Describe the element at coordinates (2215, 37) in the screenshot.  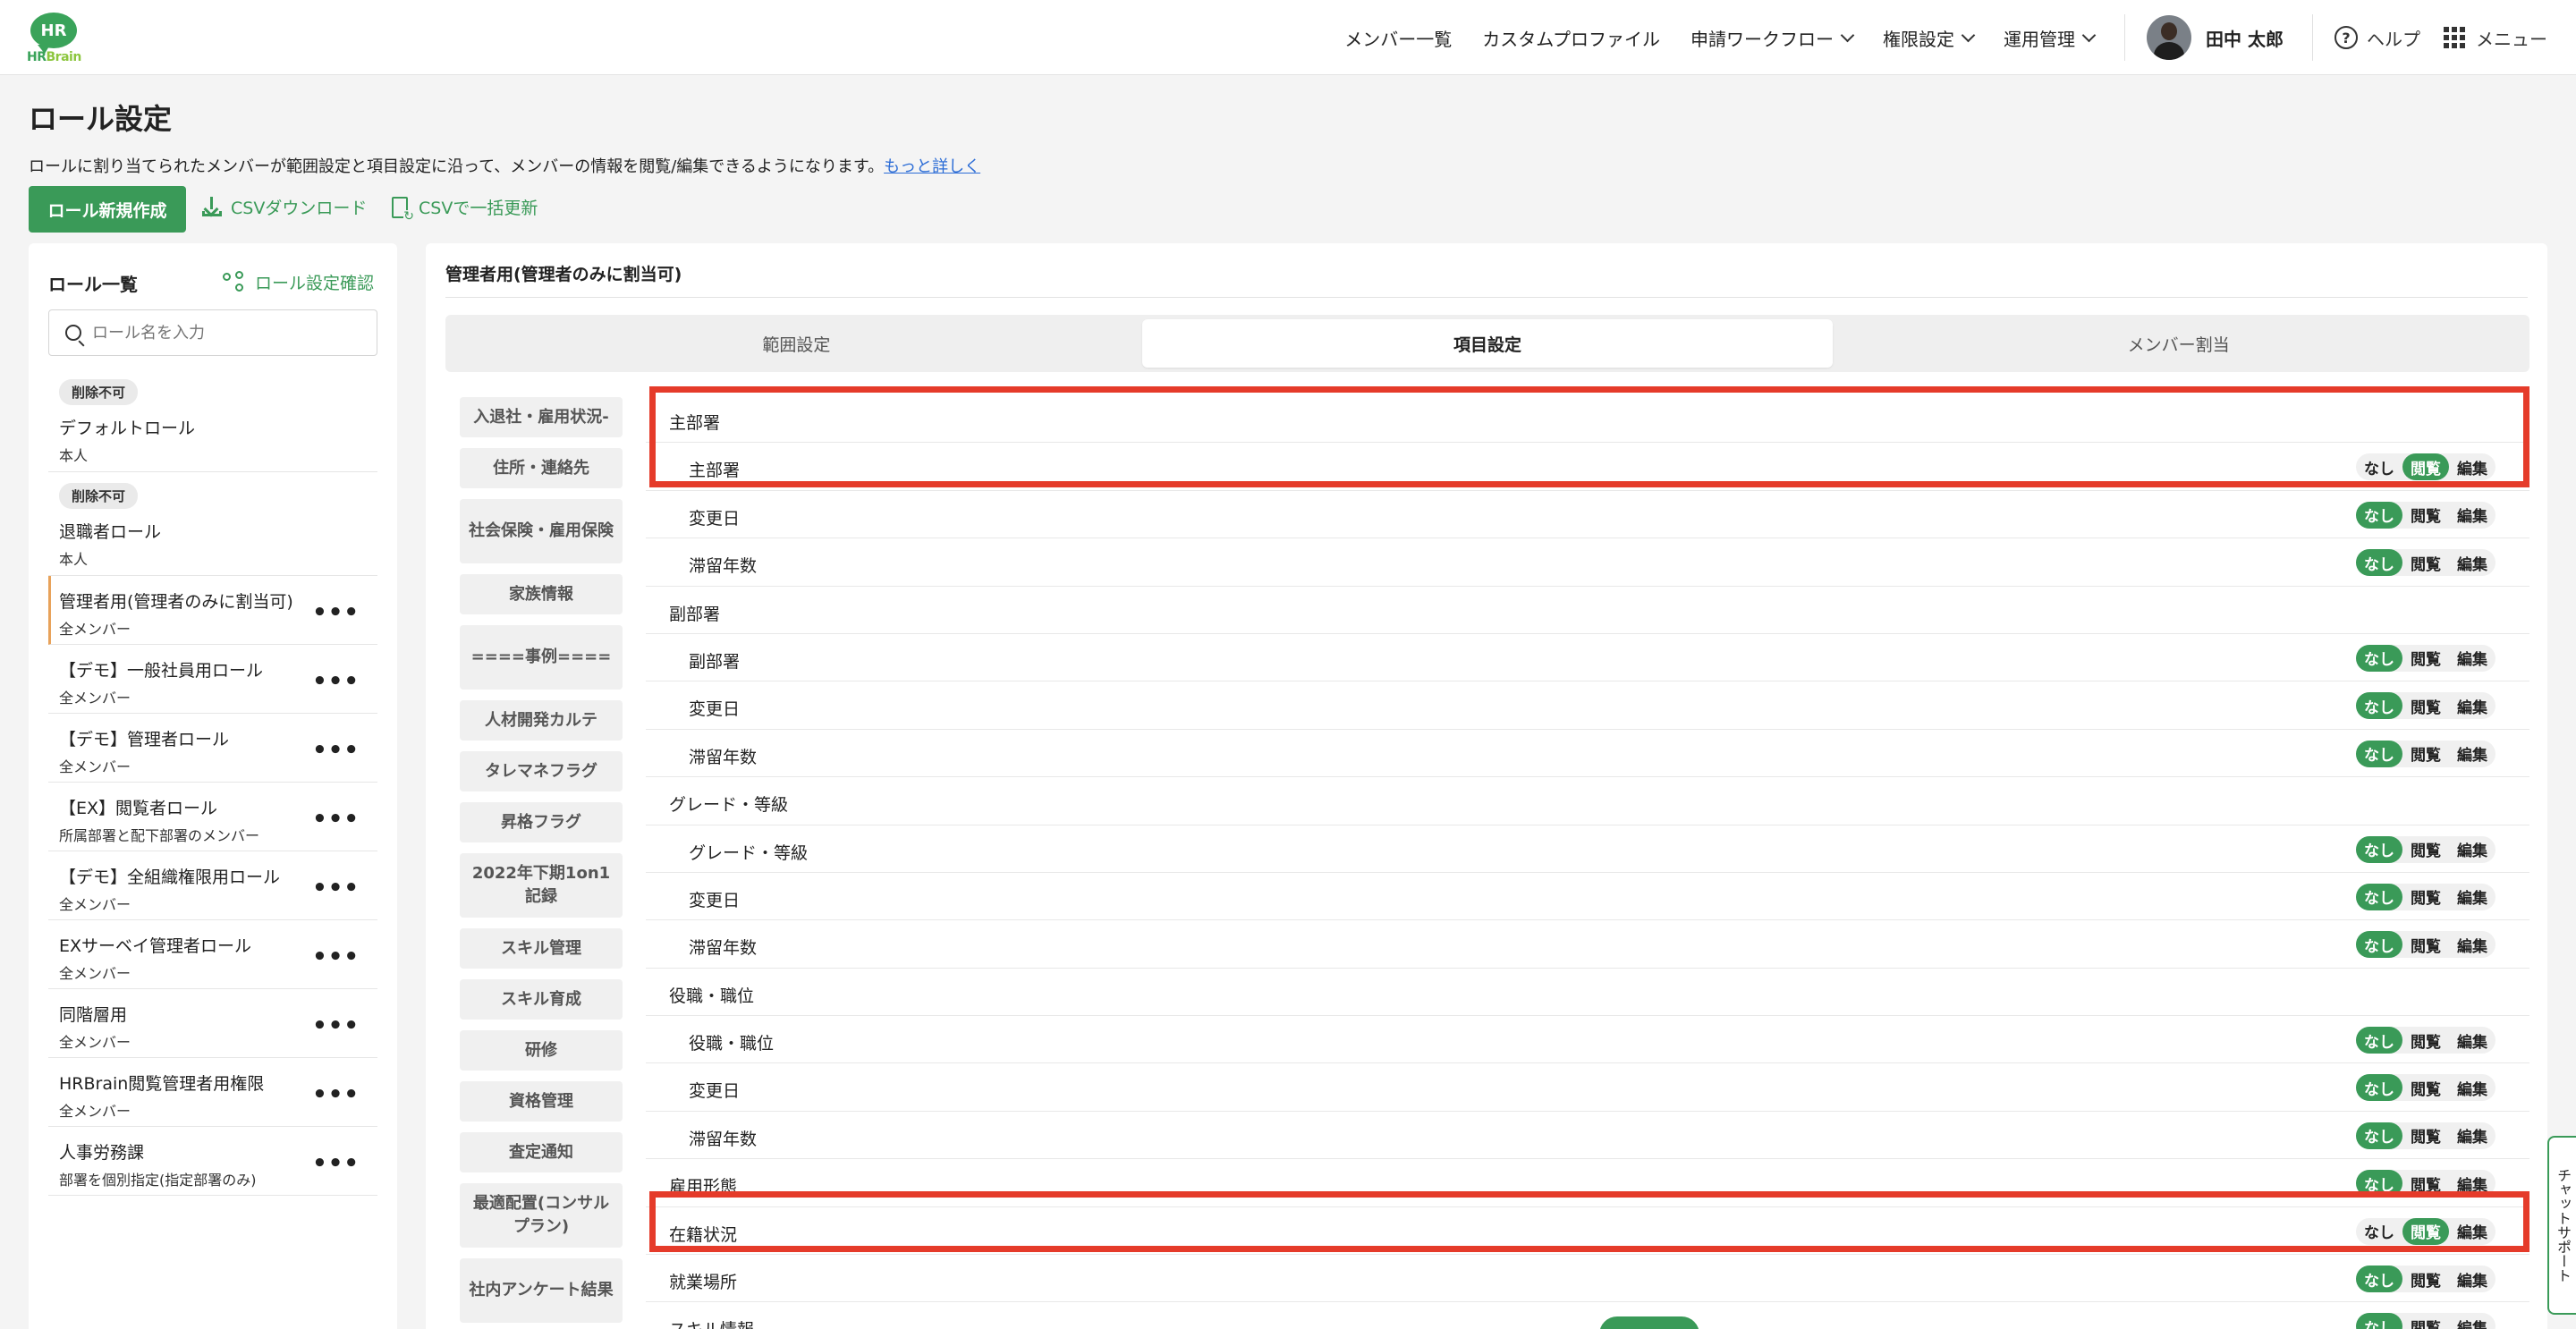
I see `user-menu: 田中 太郎` at that location.